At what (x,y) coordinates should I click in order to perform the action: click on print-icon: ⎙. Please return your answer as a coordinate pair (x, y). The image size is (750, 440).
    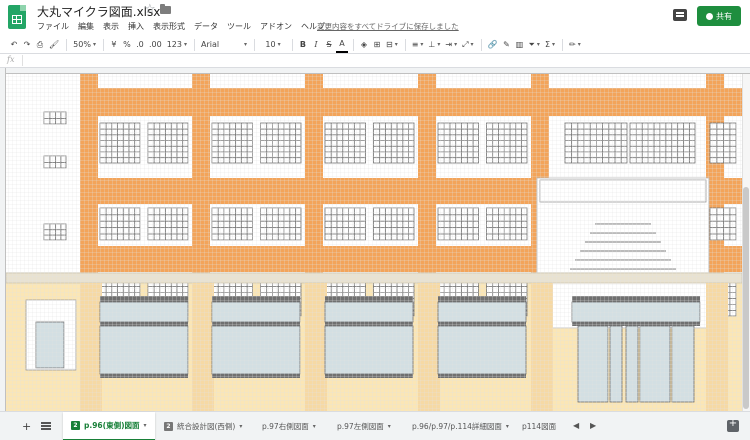
    Looking at the image, I should click on (40, 45).